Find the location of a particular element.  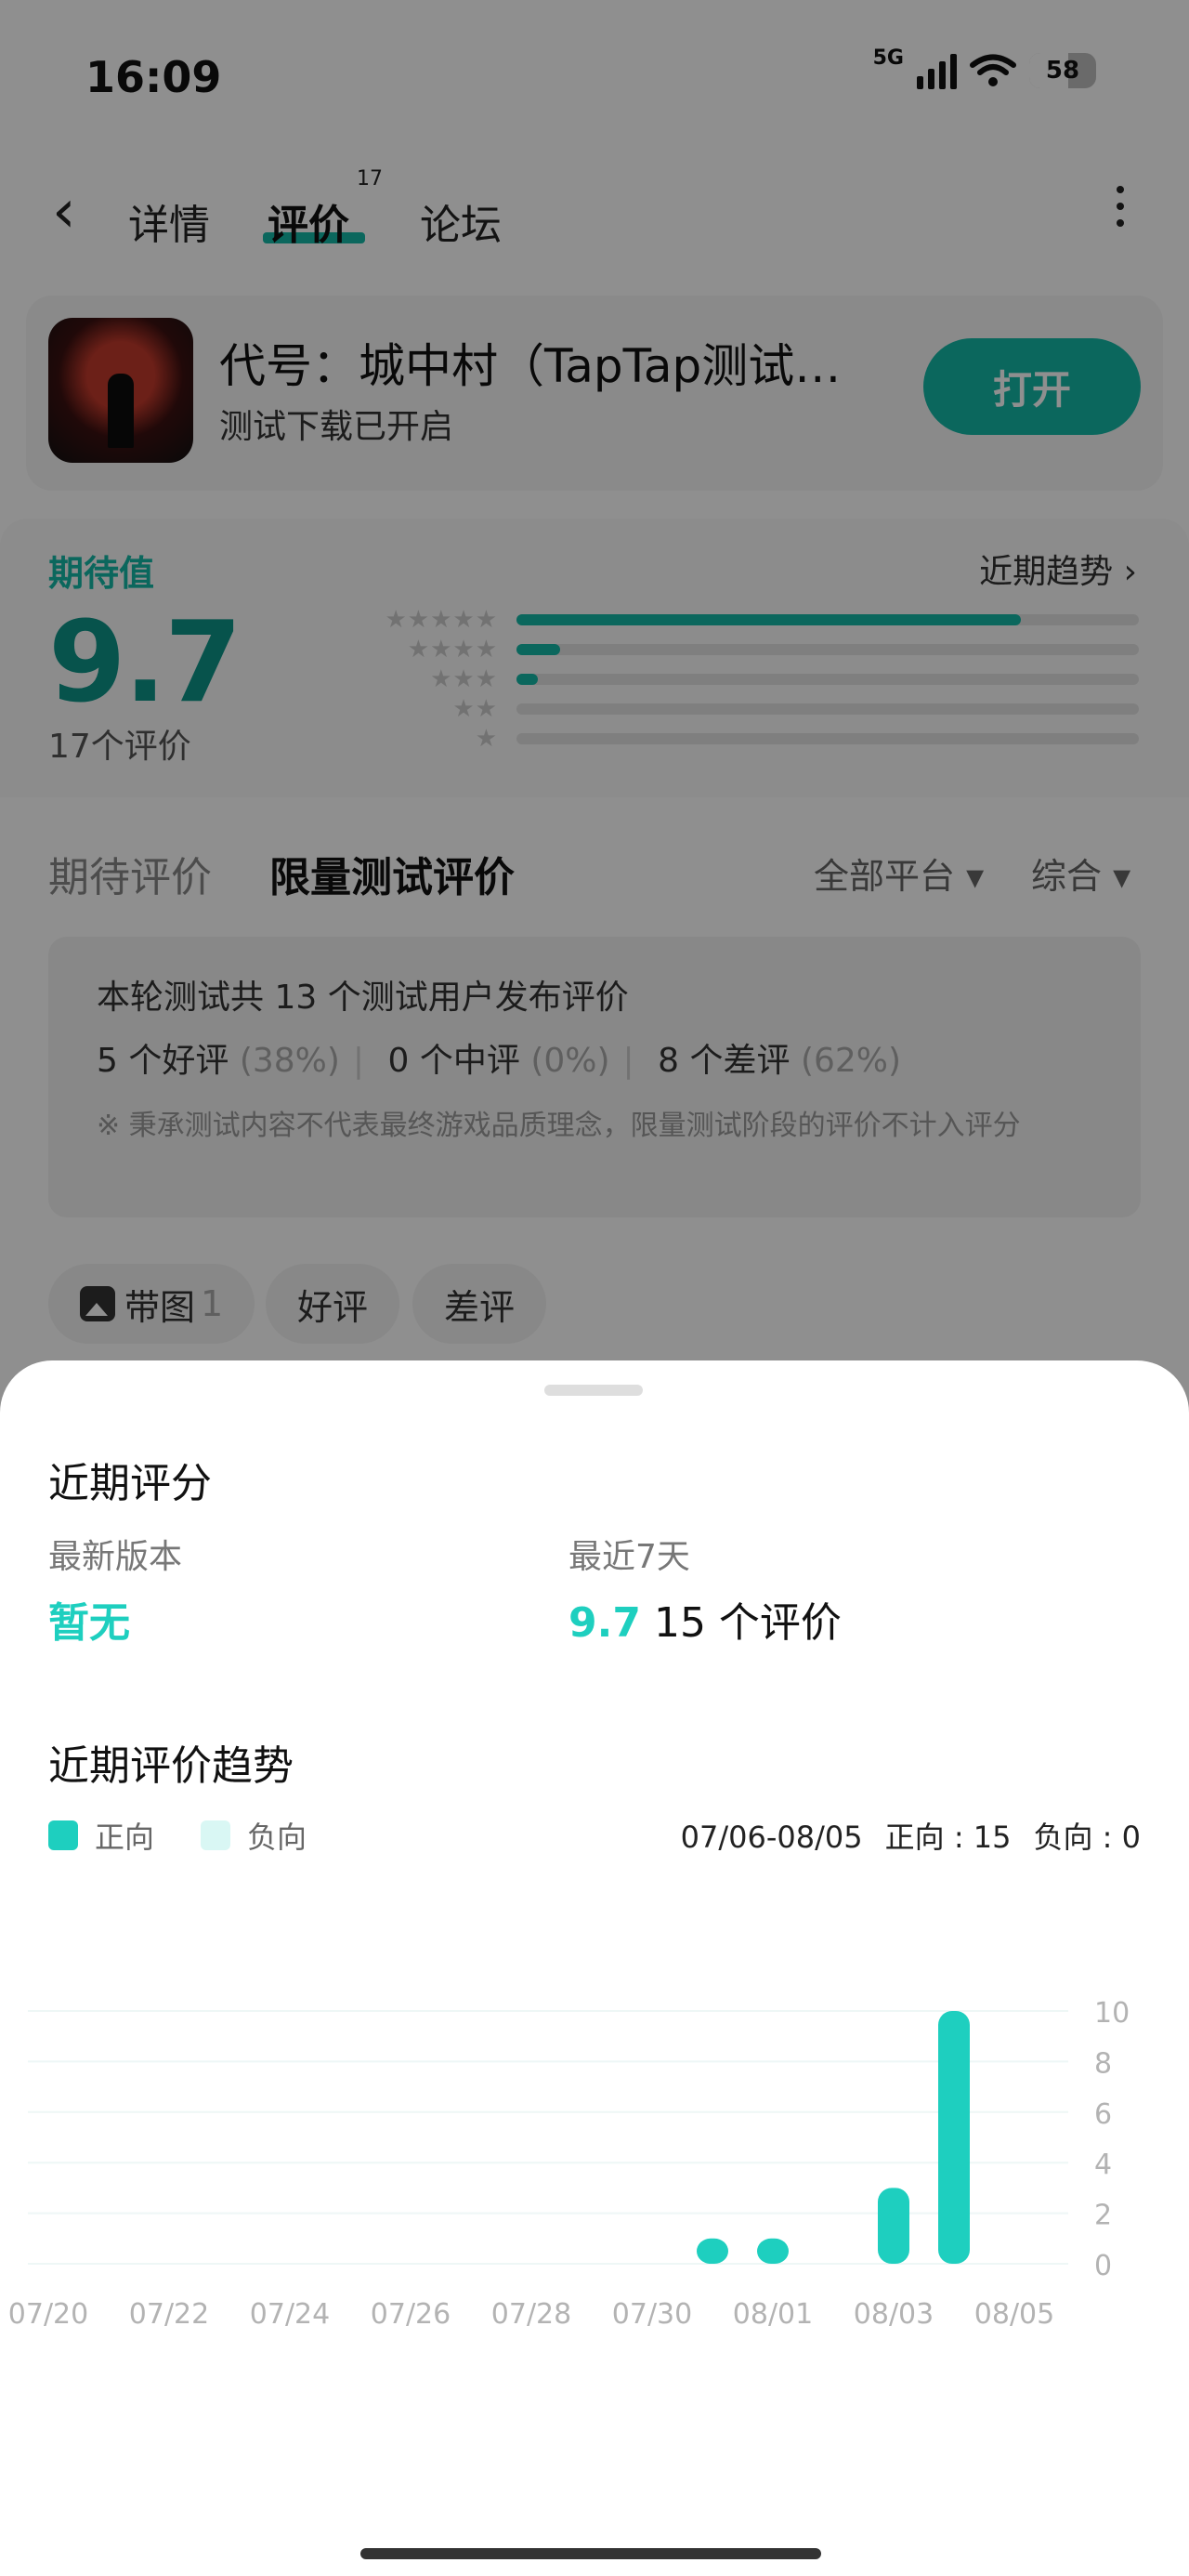

legend-swatch-positive is located at coordinates (63, 1835).